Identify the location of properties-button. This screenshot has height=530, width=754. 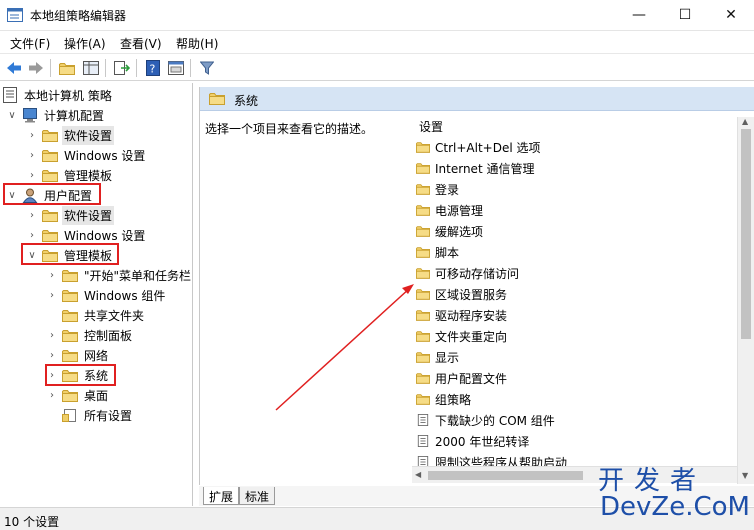
(176, 68).